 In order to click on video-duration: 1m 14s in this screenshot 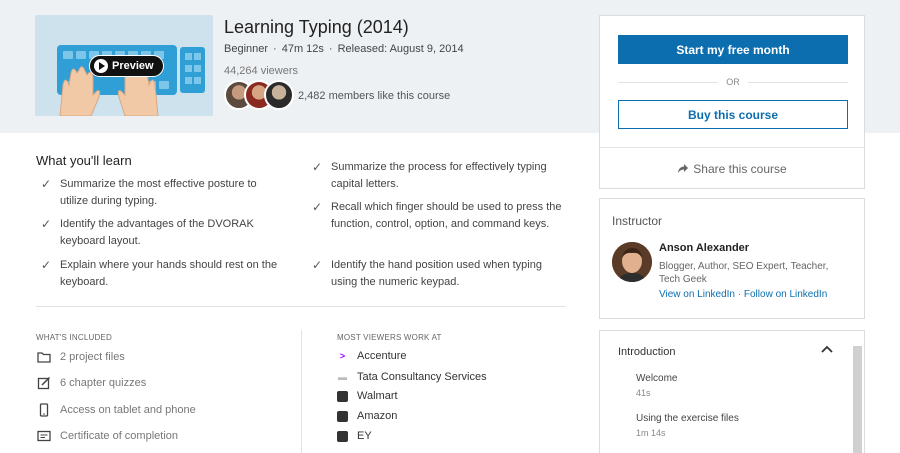, I will do `click(651, 433)`.